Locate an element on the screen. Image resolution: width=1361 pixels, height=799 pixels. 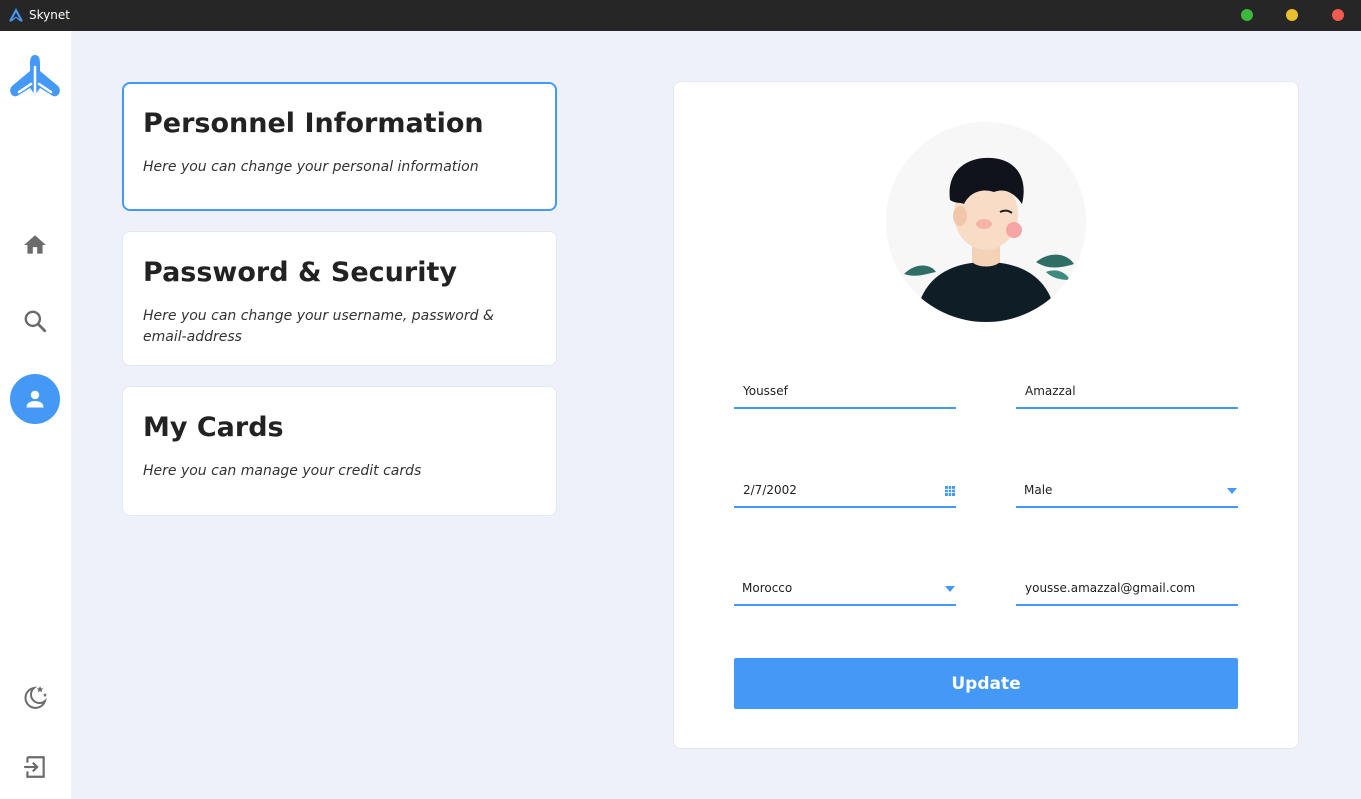
calendar-icon is located at coordinates (950, 491).